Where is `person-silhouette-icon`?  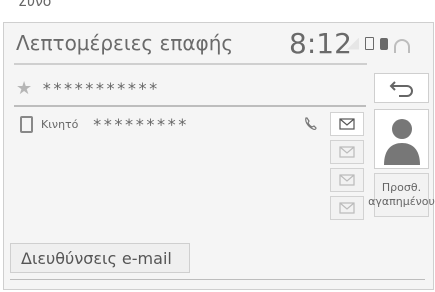
person-silhouette-icon is located at coordinates (401, 142).